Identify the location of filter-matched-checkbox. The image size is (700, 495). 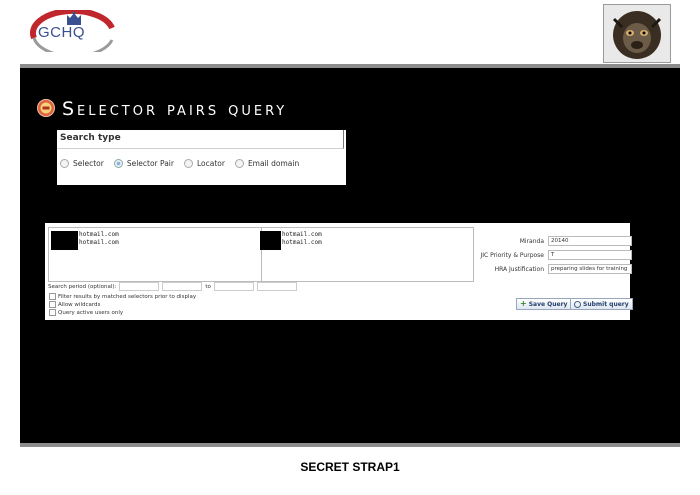
(52, 296).